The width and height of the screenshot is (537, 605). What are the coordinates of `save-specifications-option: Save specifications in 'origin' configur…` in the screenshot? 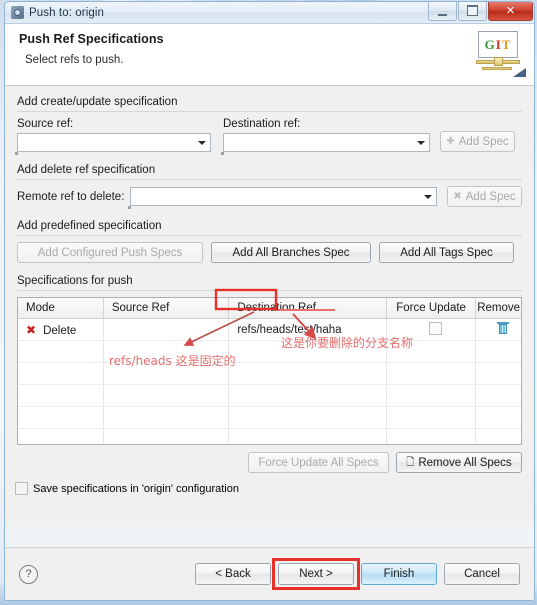 It's located at (268, 488).